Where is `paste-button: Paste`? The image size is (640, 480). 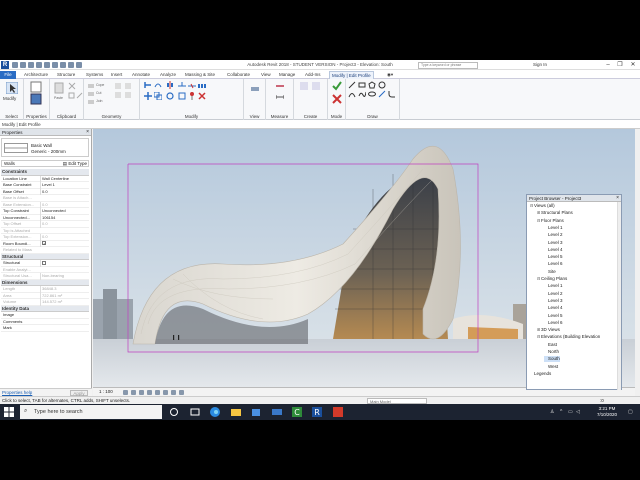 paste-button: Paste is located at coordinates (58, 98).